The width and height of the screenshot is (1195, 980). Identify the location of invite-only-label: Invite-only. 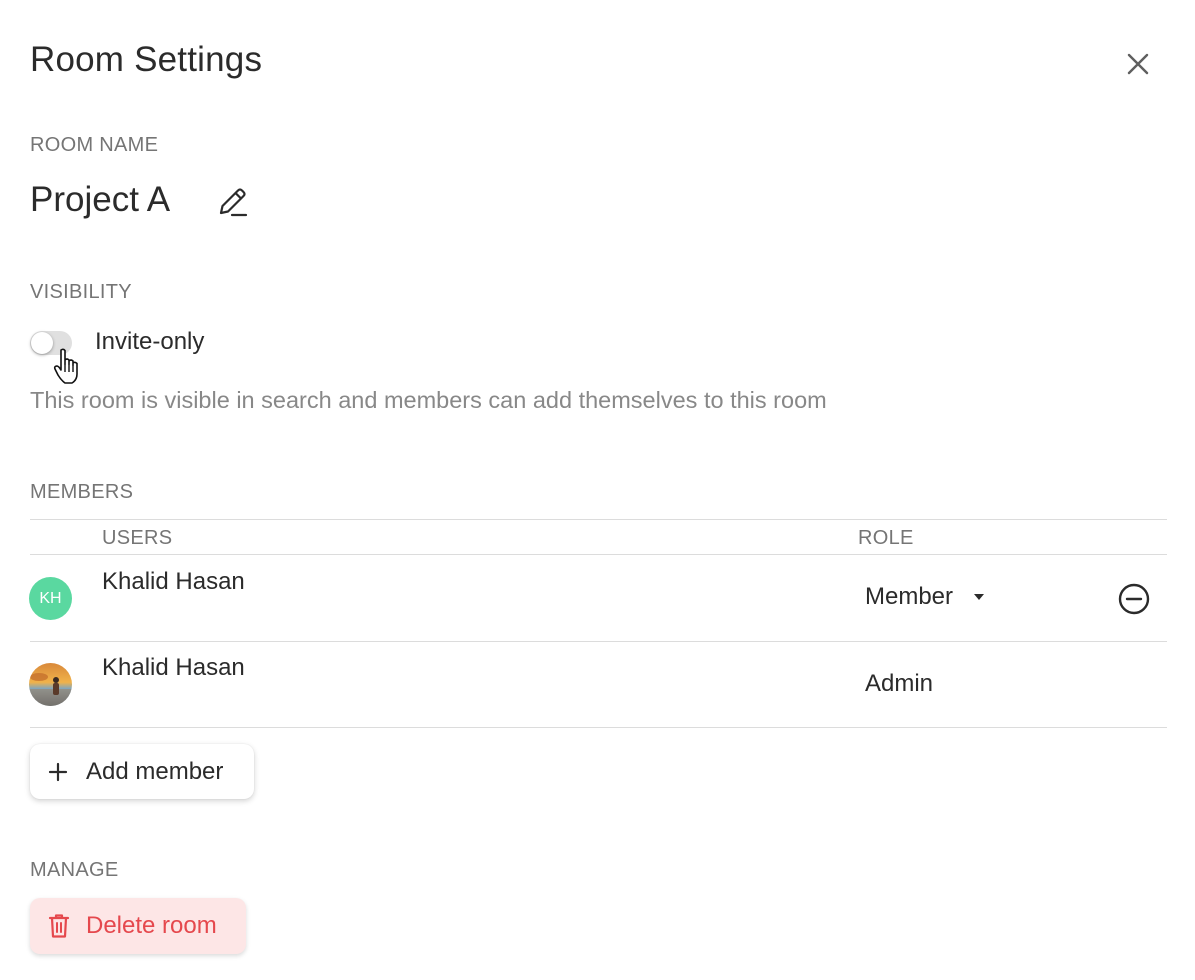
(150, 341).